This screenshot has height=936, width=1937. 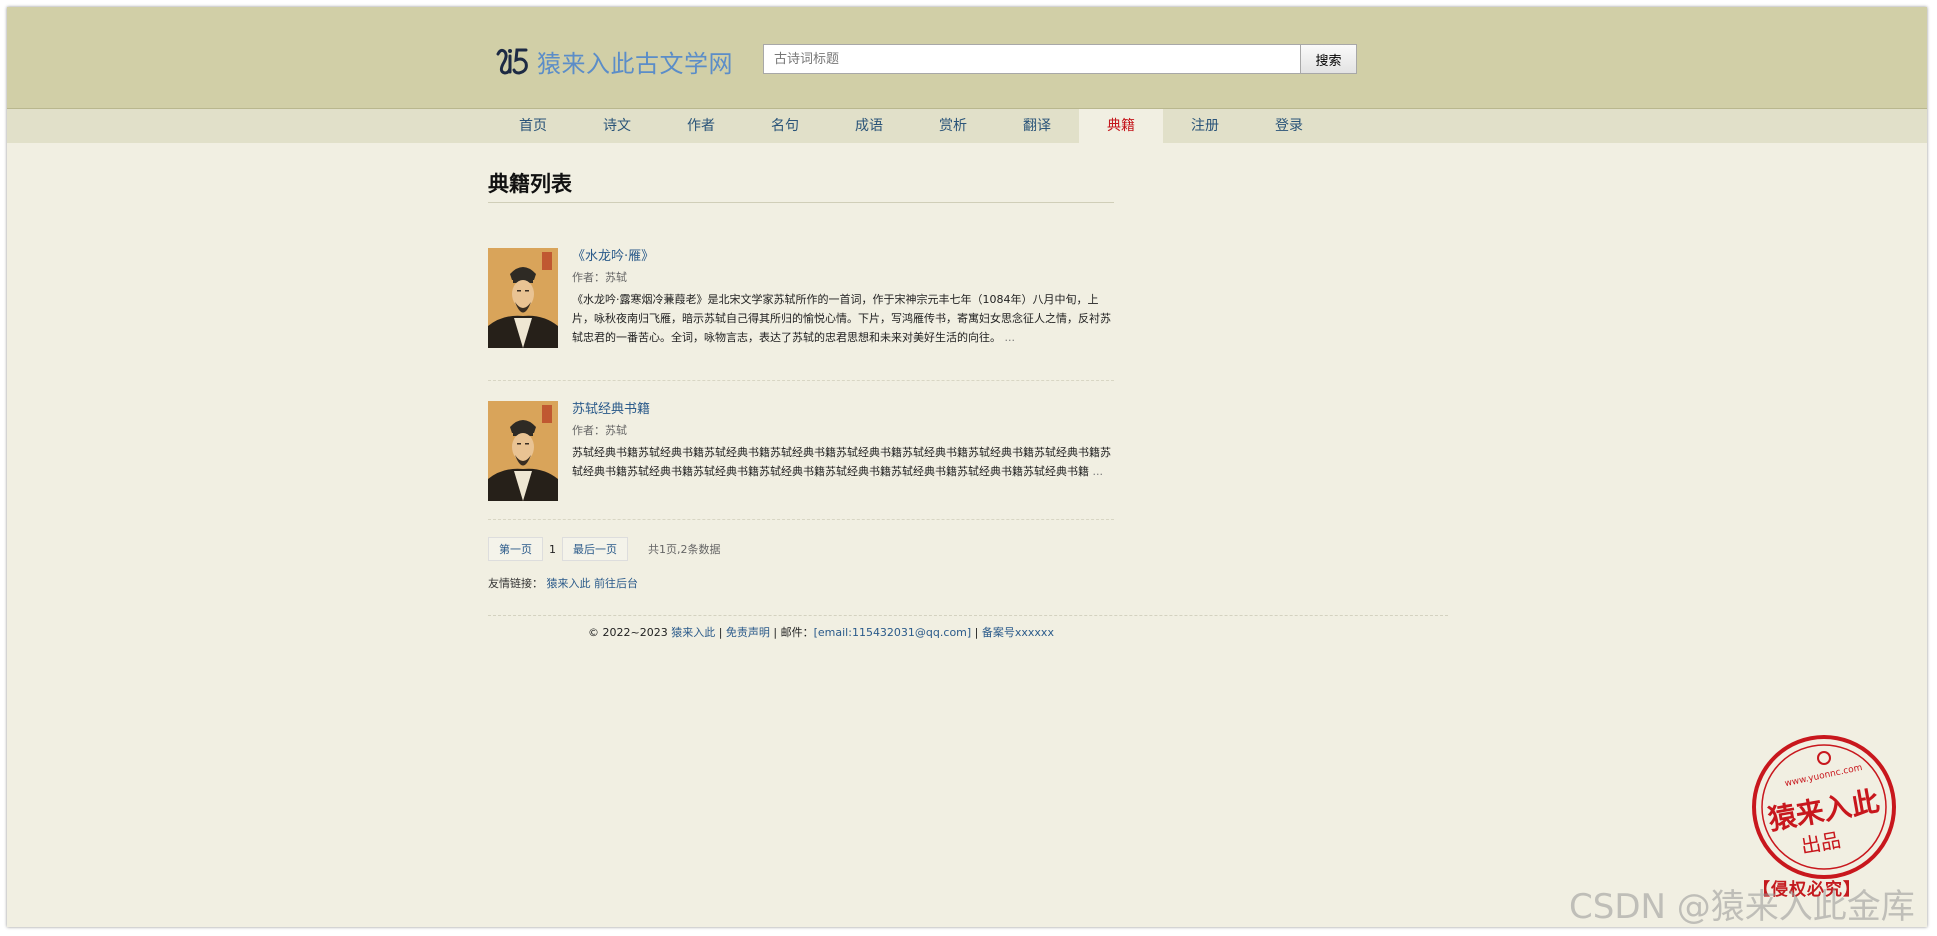 What do you see at coordinates (1289, 126) in the screenshot?
I see `nav-item-login: 登录` at bounding box center [1289, 126].